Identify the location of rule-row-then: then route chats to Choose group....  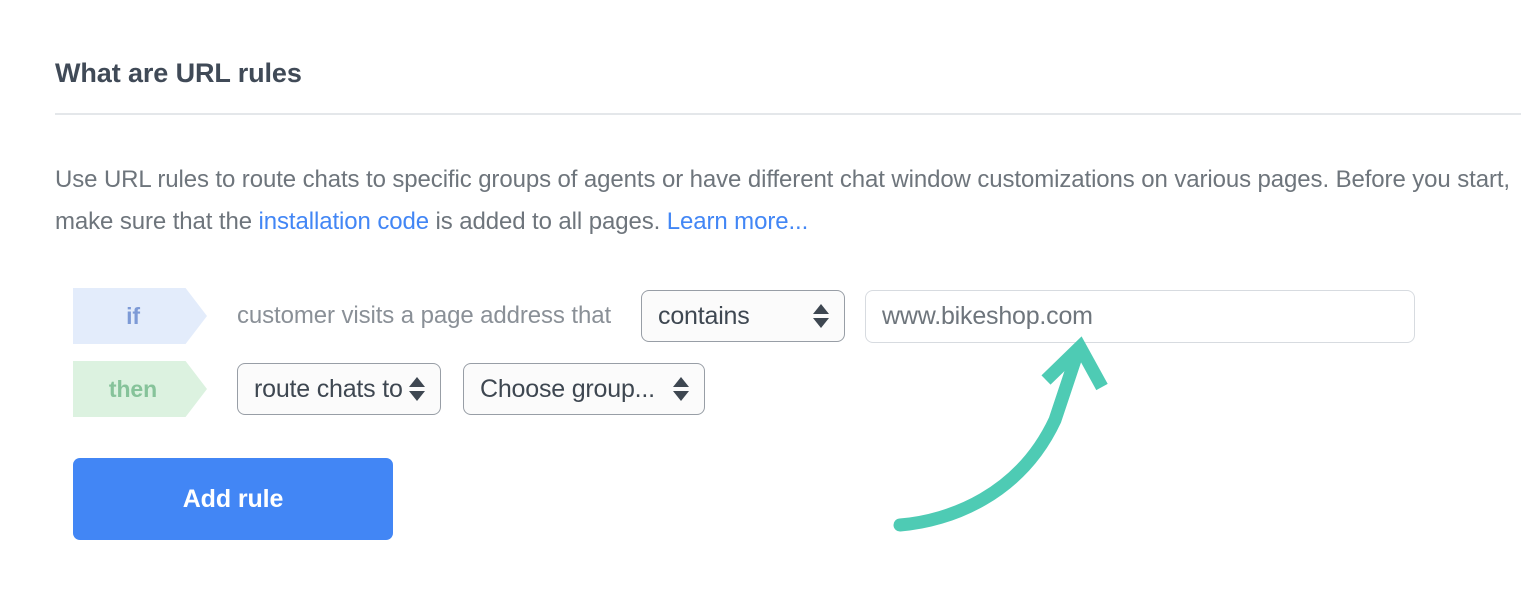
(744, 389).